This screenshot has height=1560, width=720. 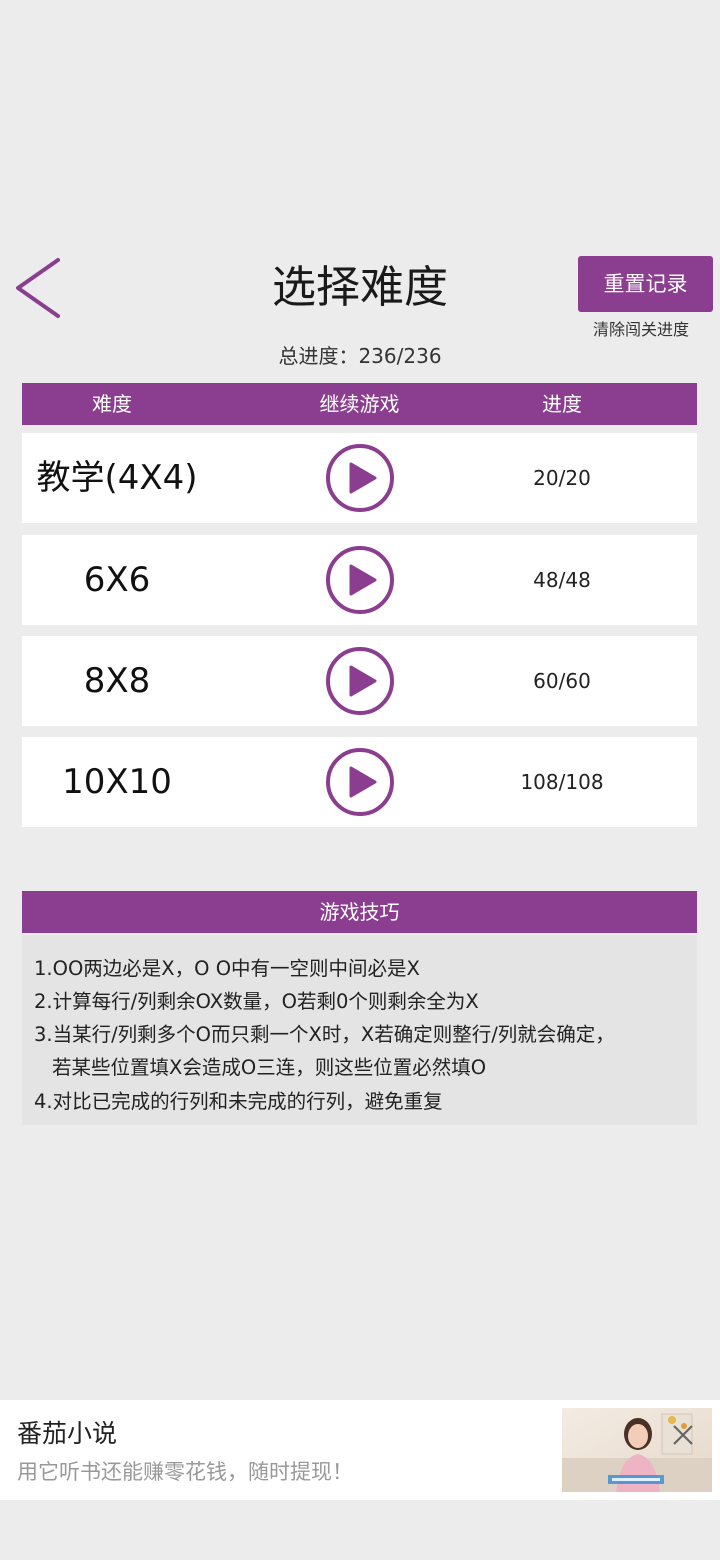 I want to click on difficulty-row-6x6: 6X6 48/48, so click(x=359, y=580).